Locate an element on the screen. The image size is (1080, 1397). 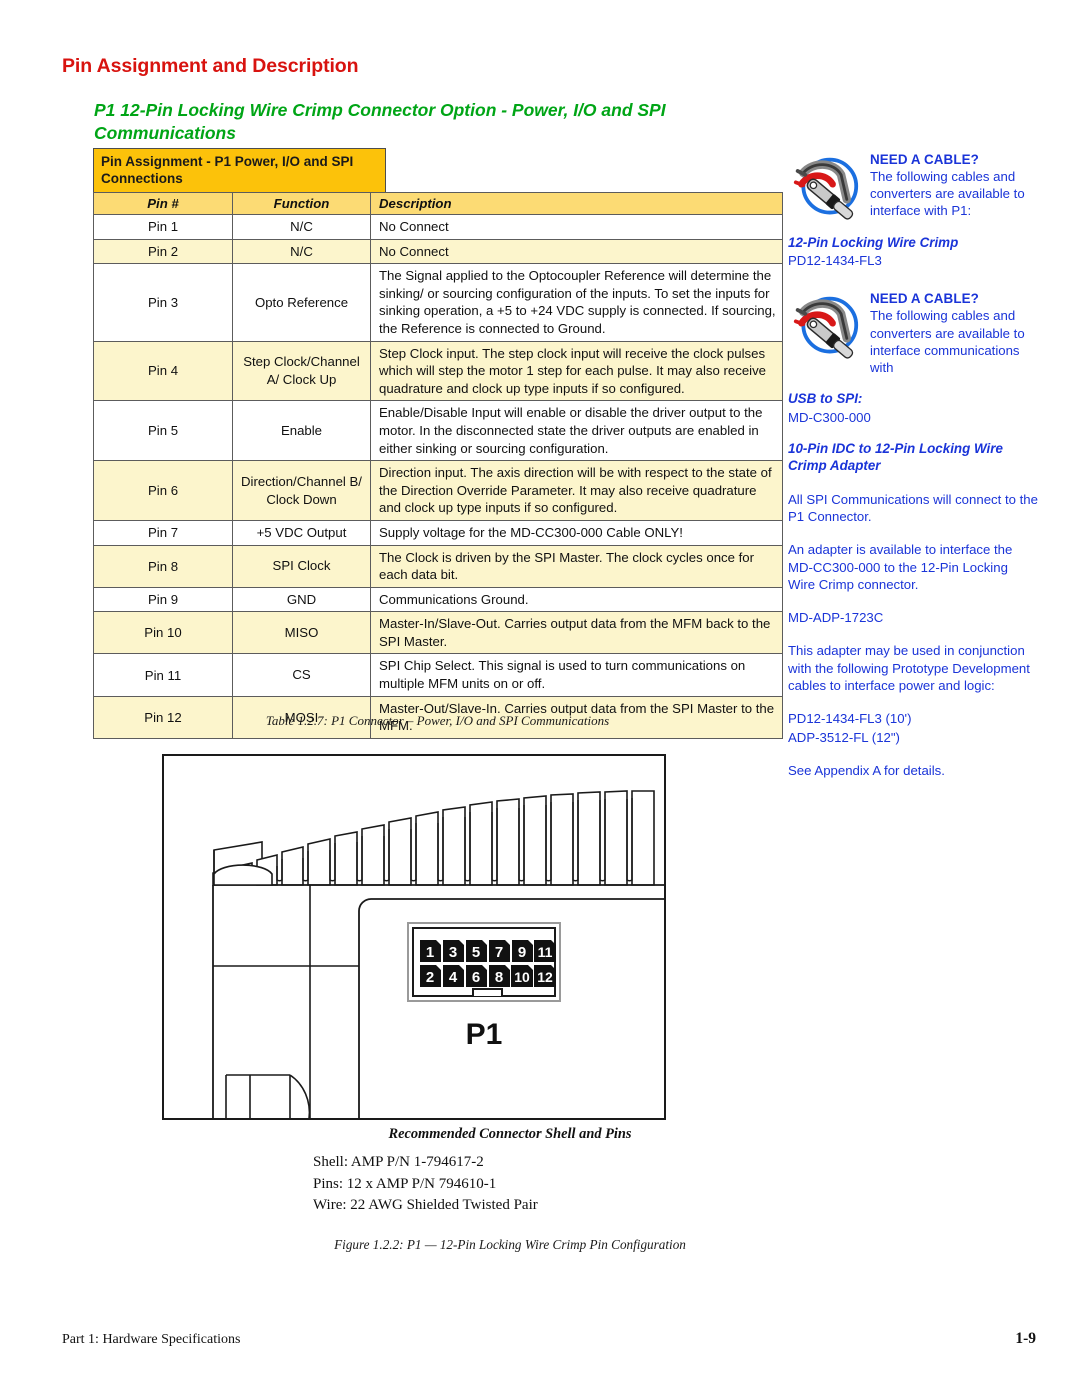
cell-description: Communications Ground. is located at coordinates (576, 599).